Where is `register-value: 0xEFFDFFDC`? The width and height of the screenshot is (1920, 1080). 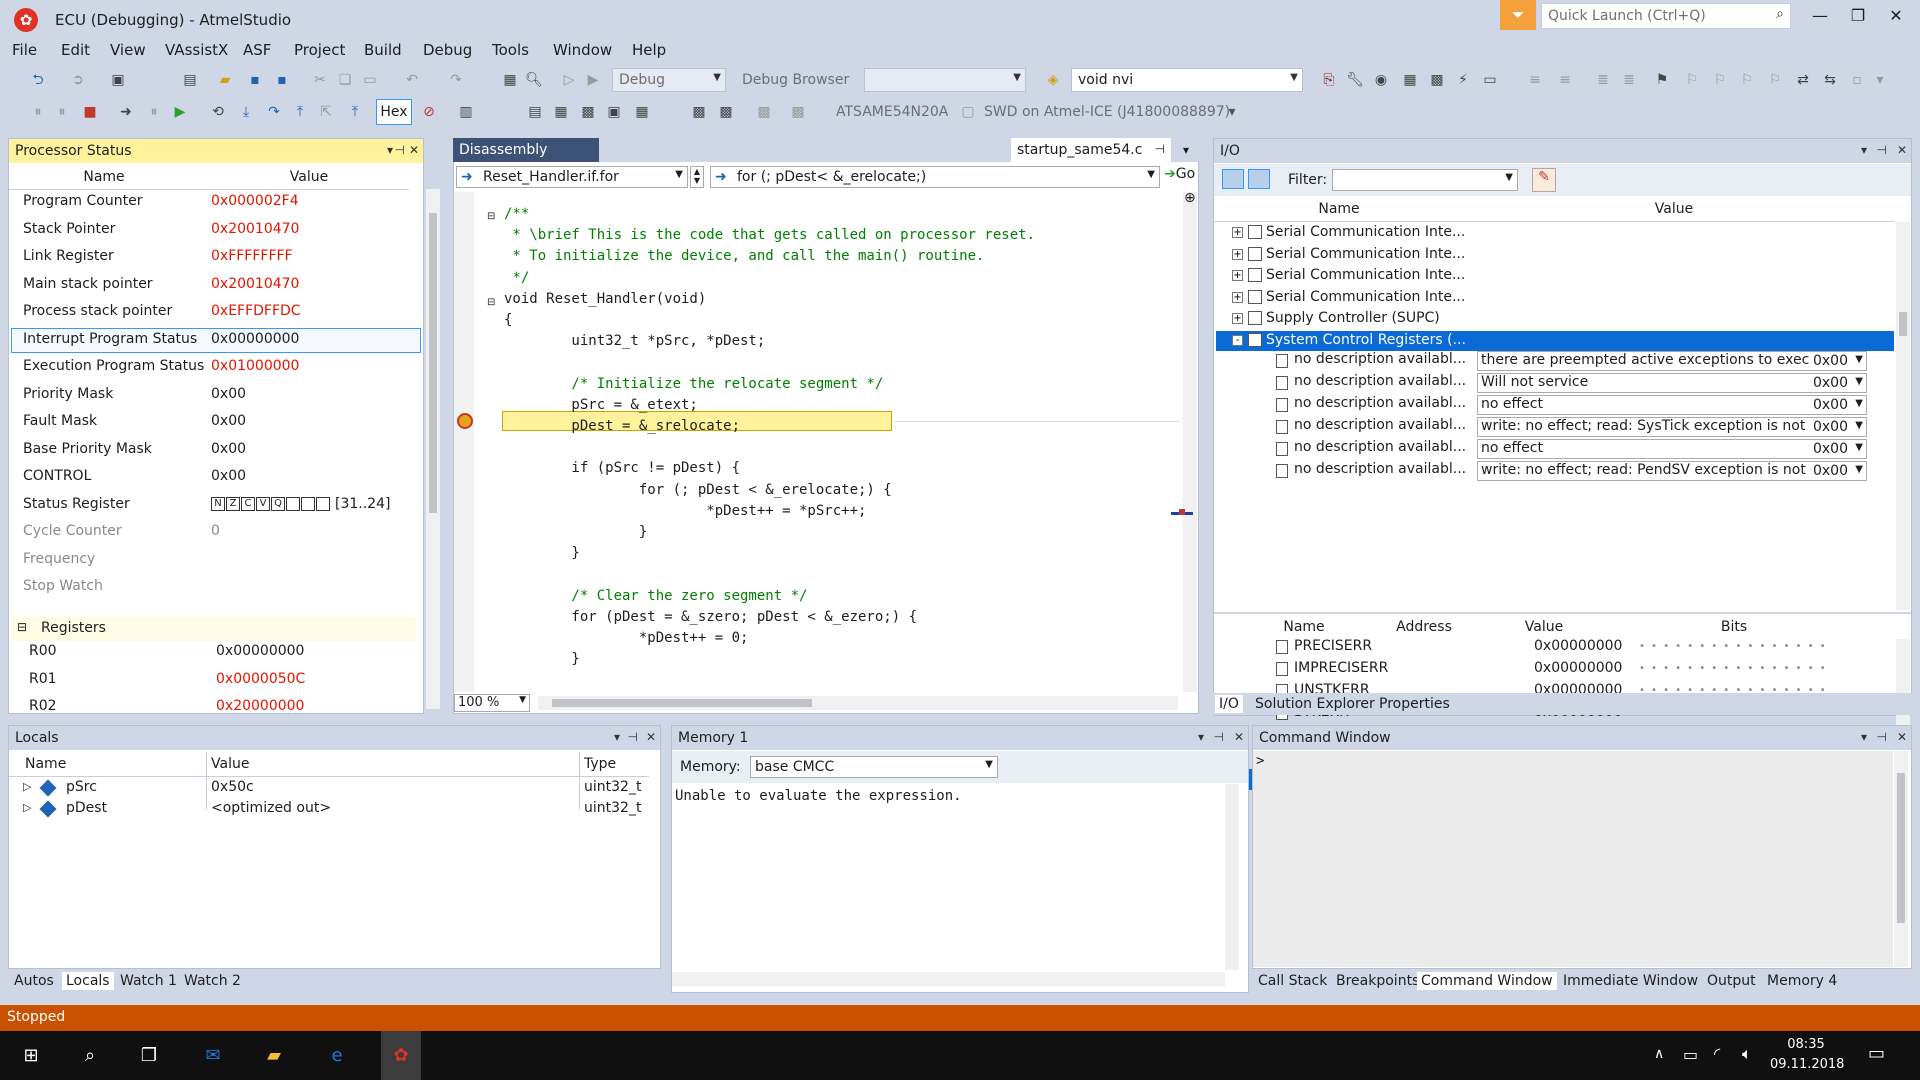 register-value: 0xEFFDFFDC is located at coordinates (256, 311).